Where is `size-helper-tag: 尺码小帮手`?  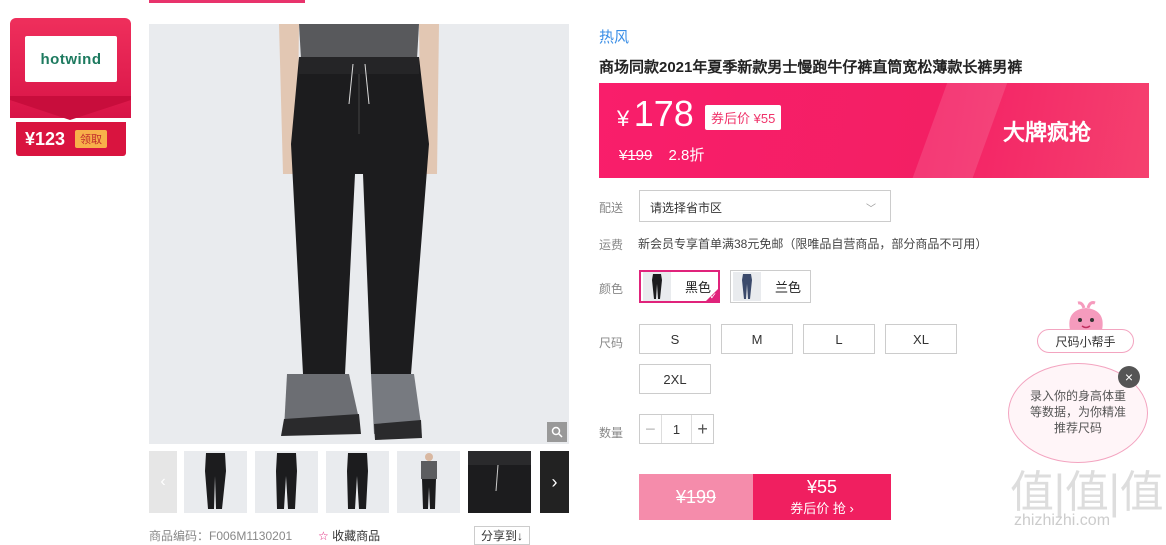
size-helper-tag: 尺码小帮手 is located at coordinates (1085, 341).